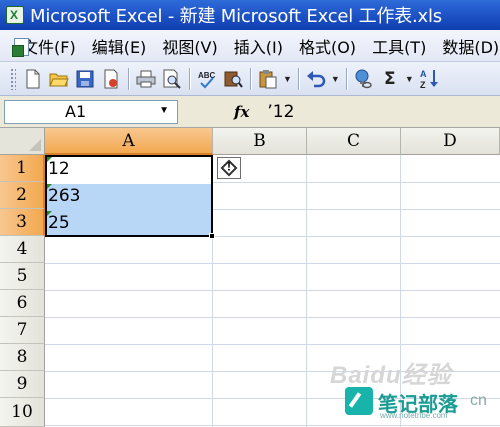 Image resolution: width=500 pixels, height=427 pixels. What do you see at coordinates (22, 412) in the screenshot?
I see `row-header-10: 10` at bounding box center [22, 412].